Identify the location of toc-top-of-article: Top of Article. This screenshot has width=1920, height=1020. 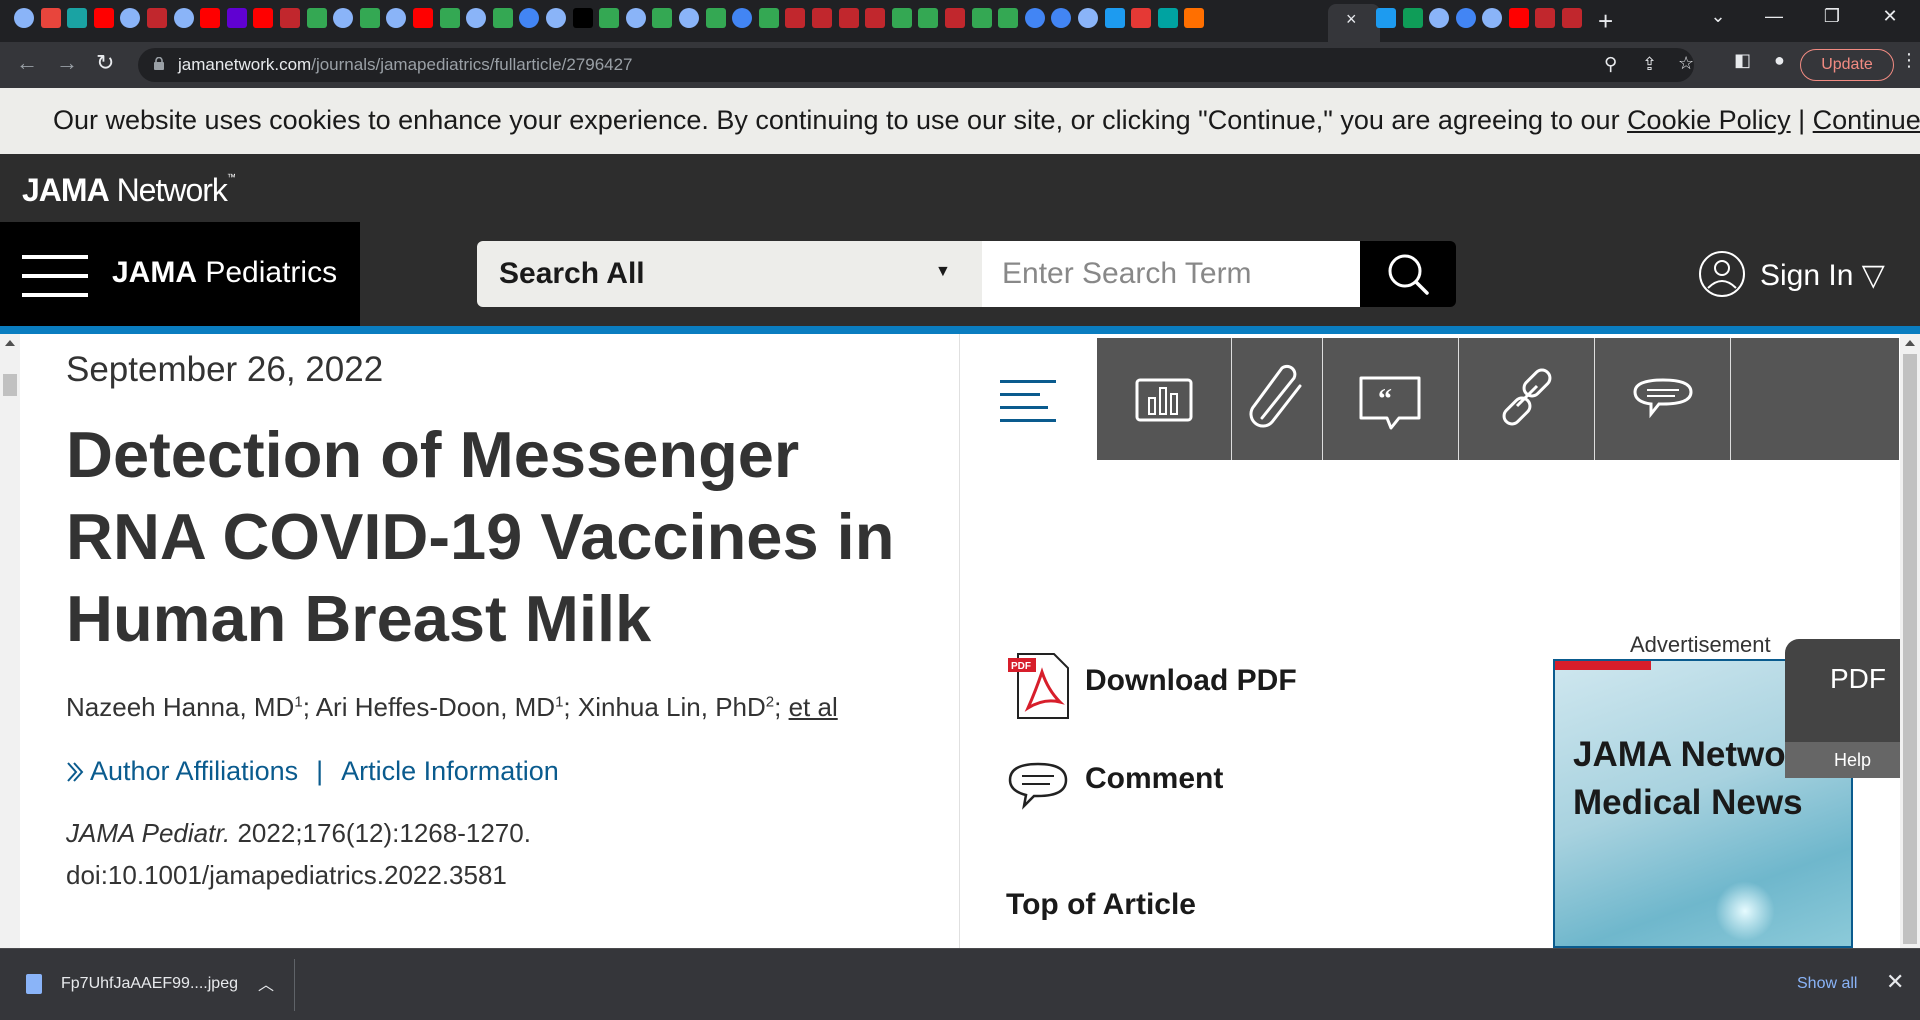
(1101, 905).